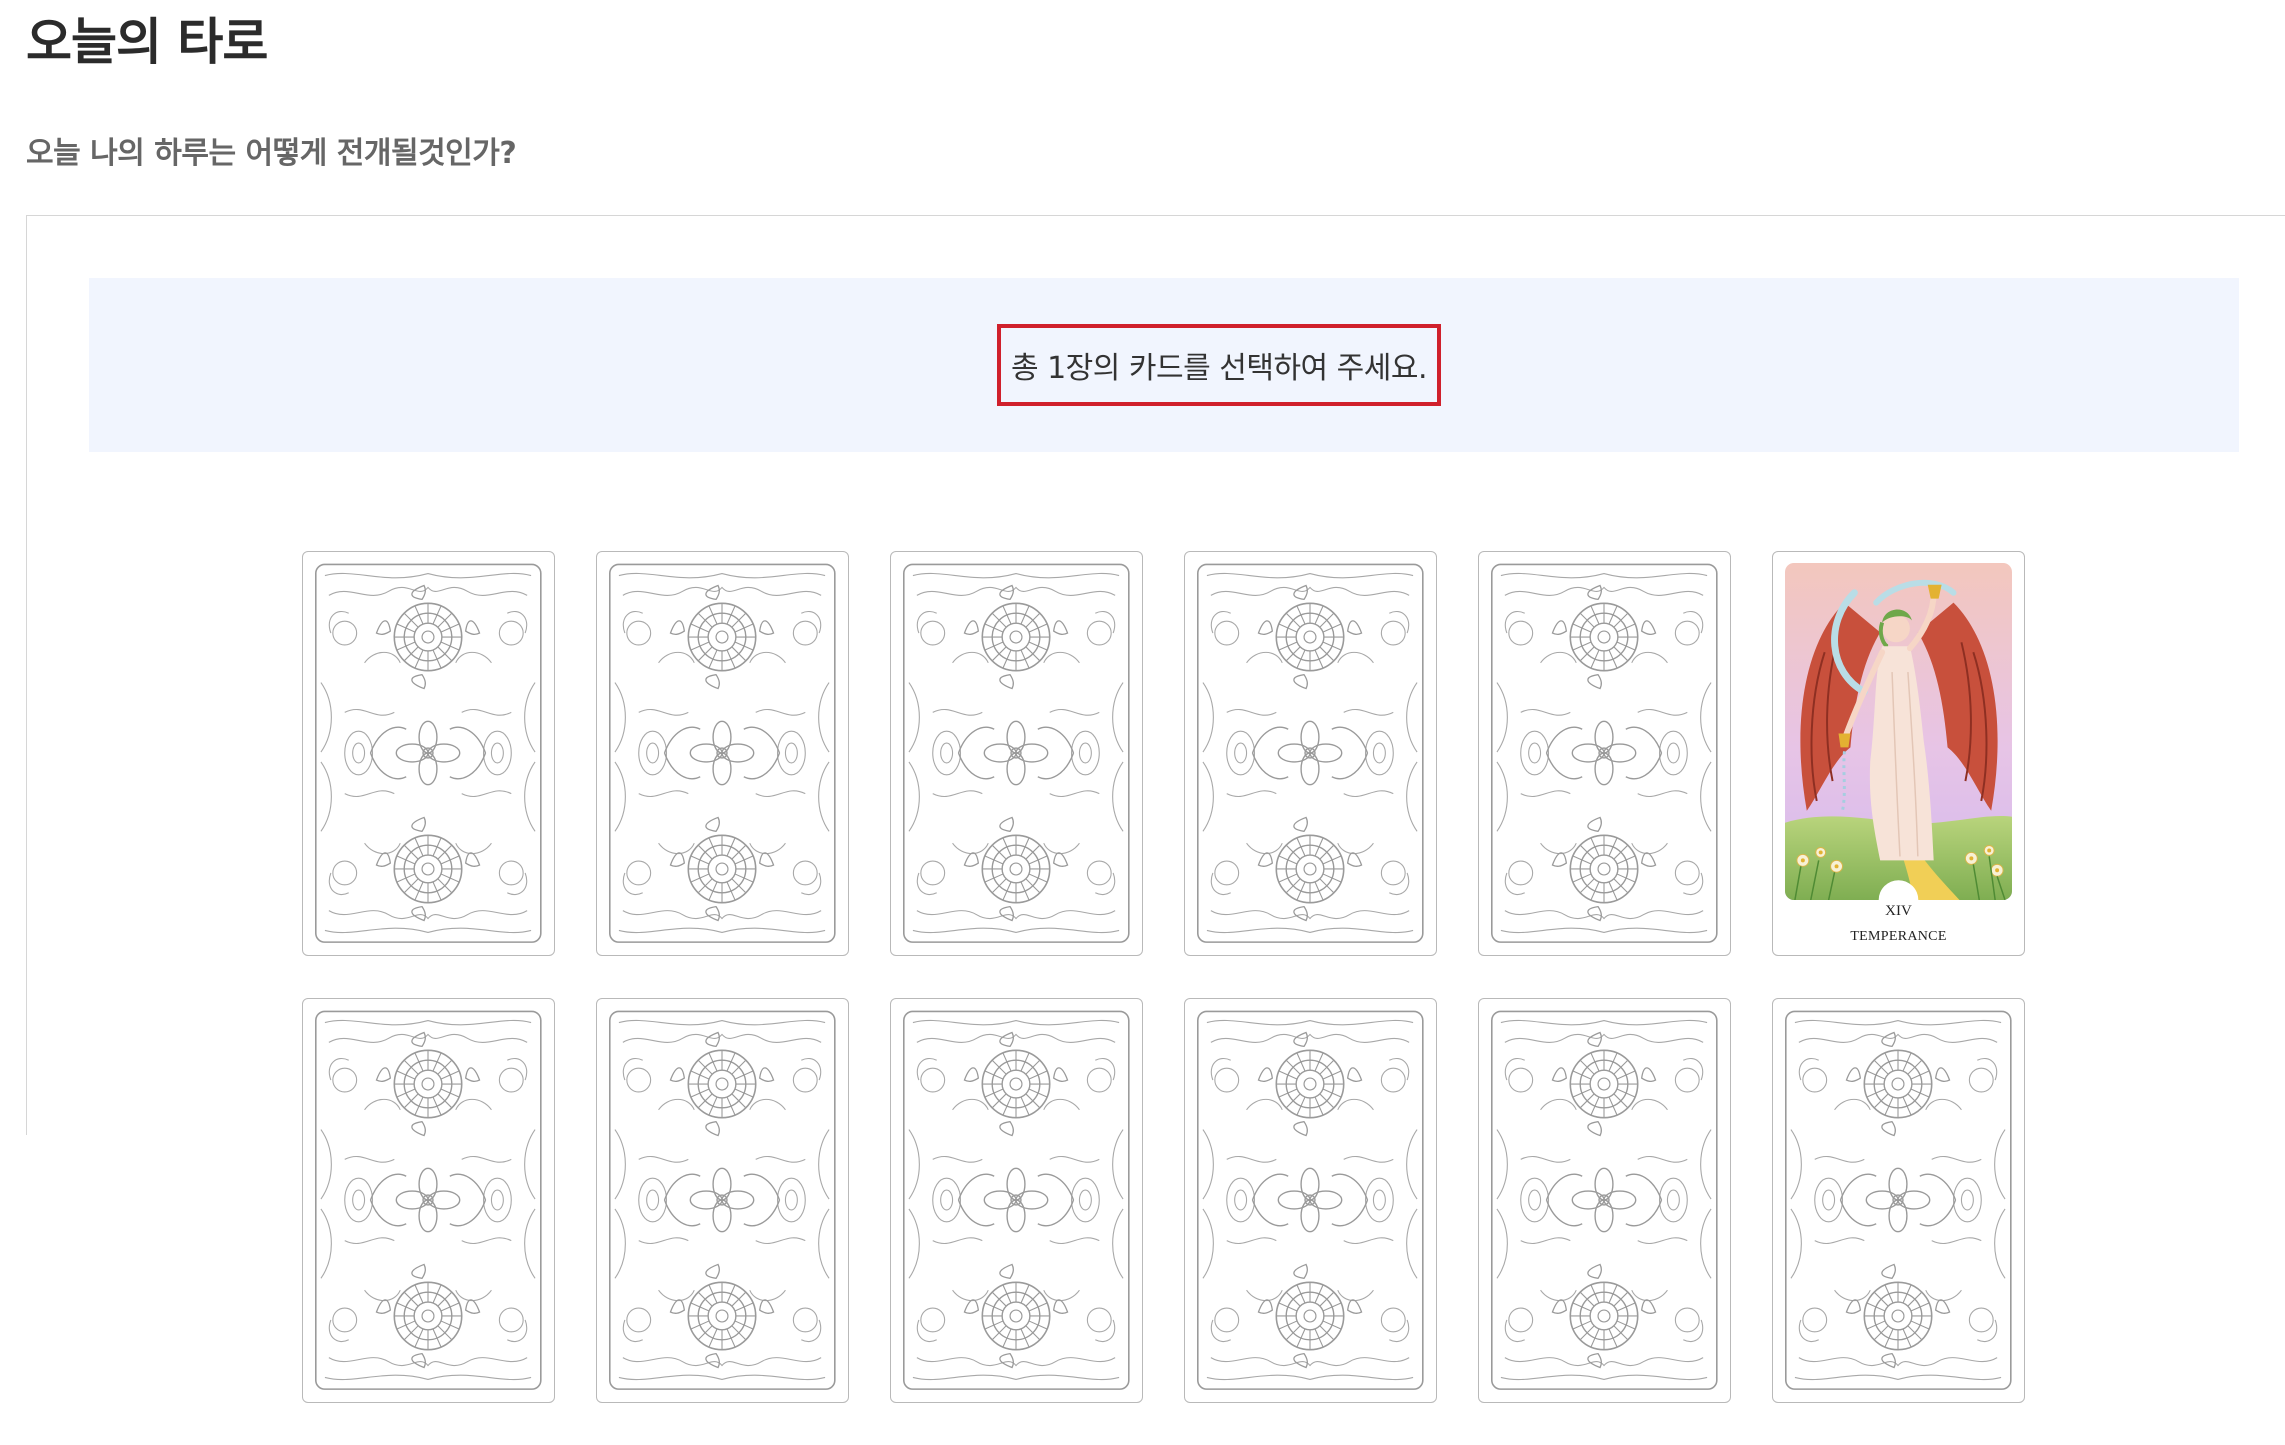  I want to click on page-title: 오늘의 타로, so click(147, 42).